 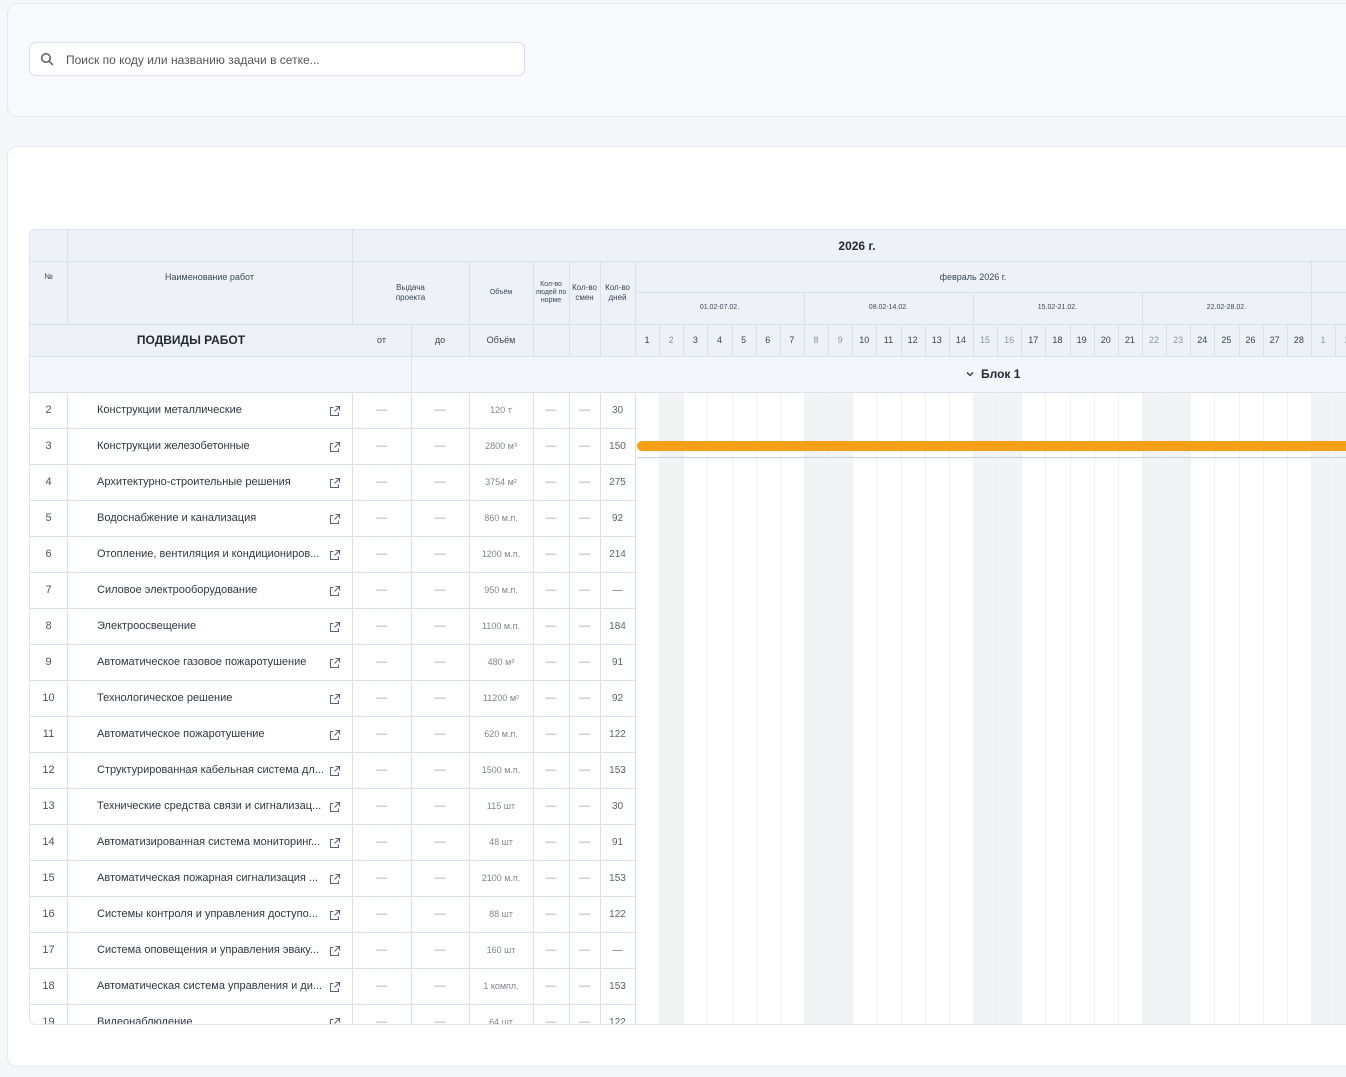 I want to click on week-divider, so click(x=1142, y=308).